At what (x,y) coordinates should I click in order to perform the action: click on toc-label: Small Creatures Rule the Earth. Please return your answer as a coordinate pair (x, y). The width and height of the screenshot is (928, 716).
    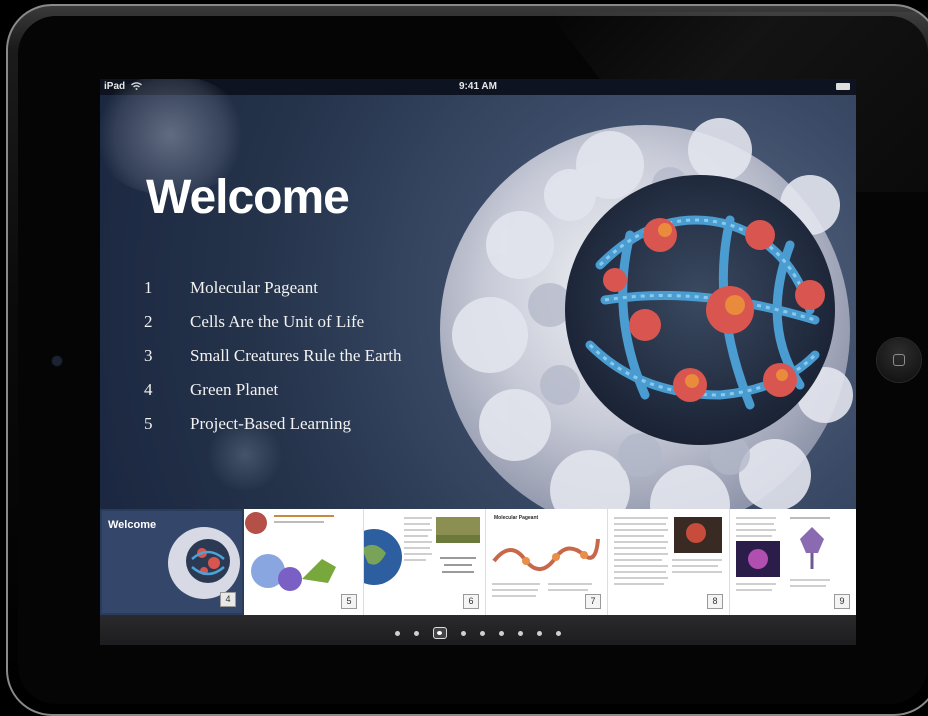
    Looking at the image, I should click on (296, 355).